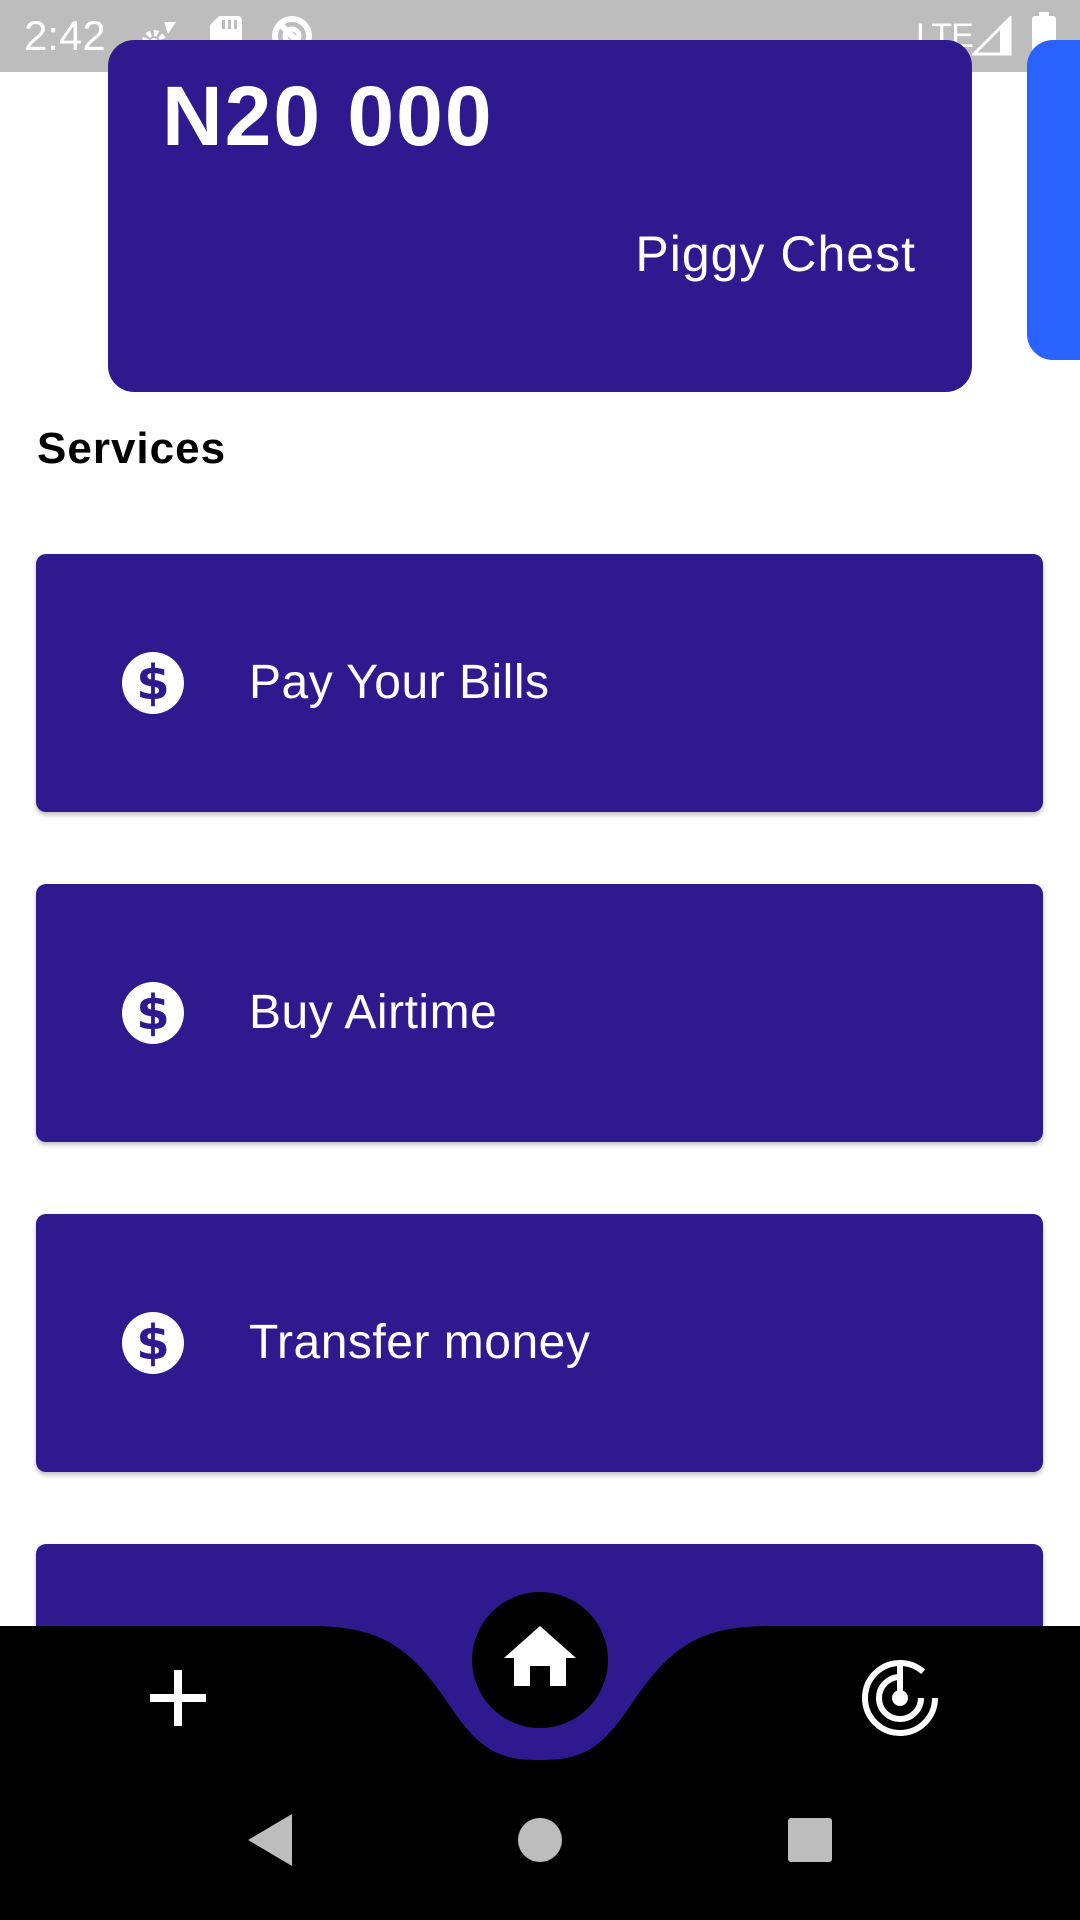 This screenshot has height=1920, width=1080. I want to click on home-icon, so click(540, 1656).